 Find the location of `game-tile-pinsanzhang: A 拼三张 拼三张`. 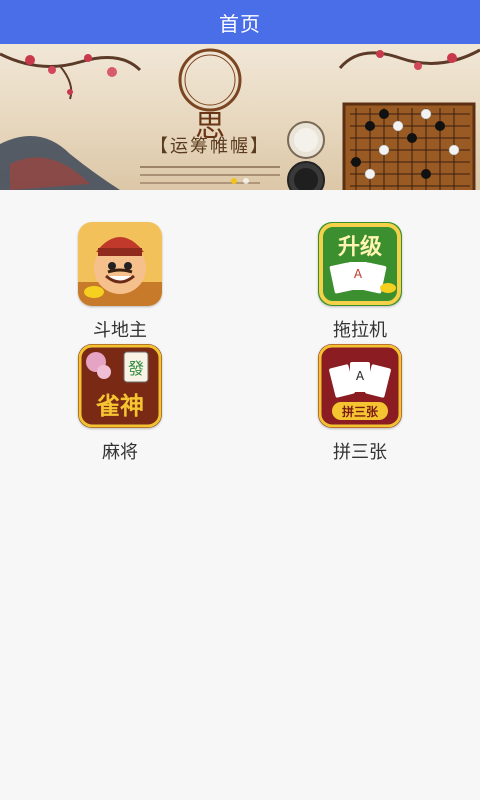

game-tile-pinsanzhang: A 拼三张 拼三张 is located at coordinates (360, 404).